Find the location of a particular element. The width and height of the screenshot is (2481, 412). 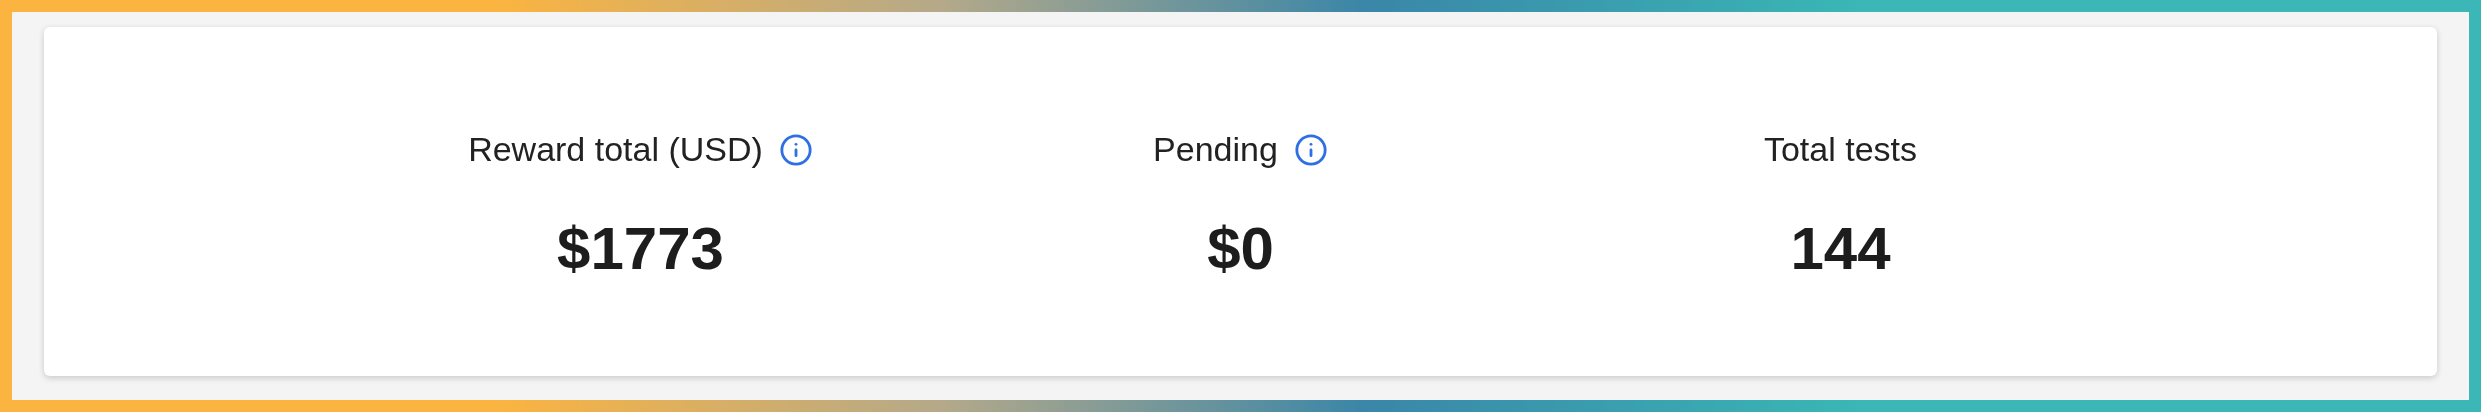

stat-label: Total tests is located at coordinates (1840, 149).